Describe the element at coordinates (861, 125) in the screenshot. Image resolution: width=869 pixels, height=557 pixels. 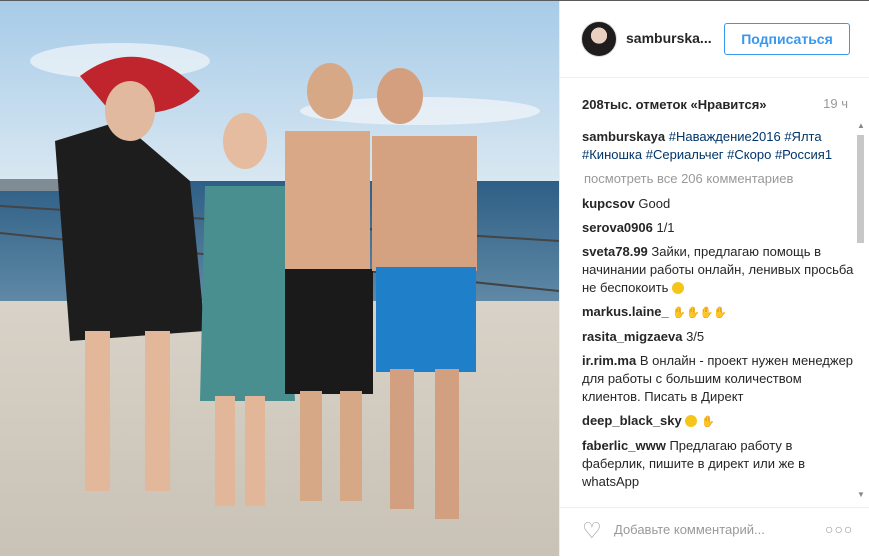
I see `chevron-up-icon: ▲` at that location.